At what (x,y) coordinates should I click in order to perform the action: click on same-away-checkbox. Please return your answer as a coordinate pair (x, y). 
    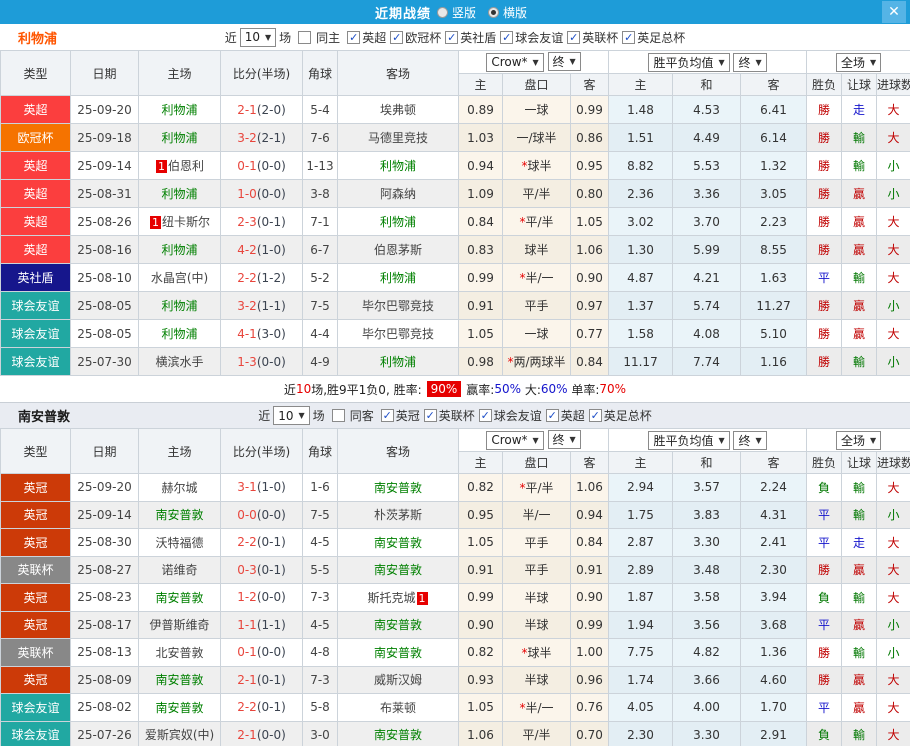
    Looking at the image, I should click on (338, 415).